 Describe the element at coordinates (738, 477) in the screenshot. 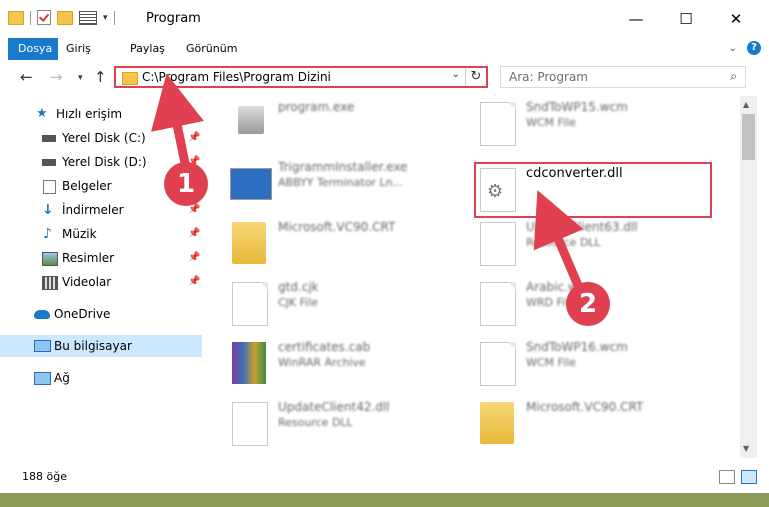

I see `view-switcher` at that location.